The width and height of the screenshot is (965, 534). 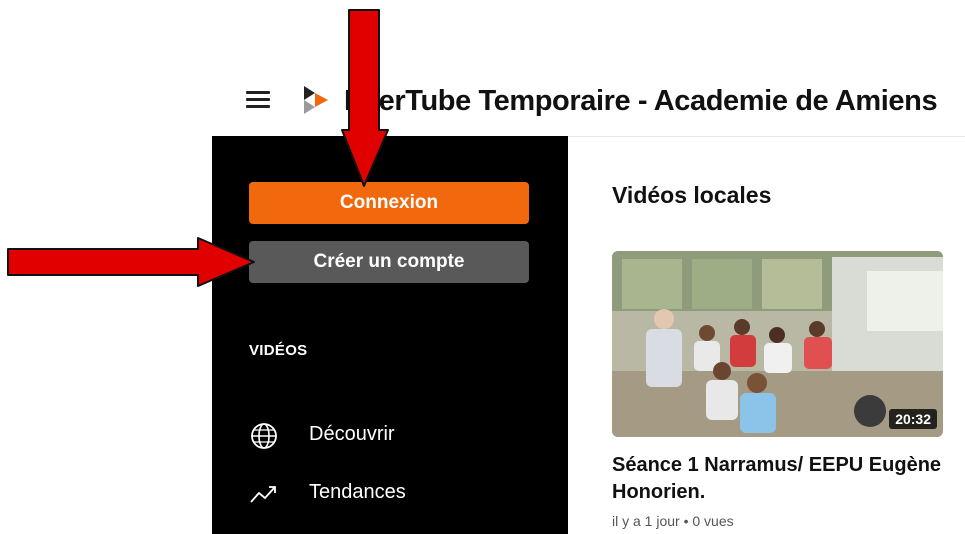 I want to click on peertube-logo-icon, so click(x=317, y=100).